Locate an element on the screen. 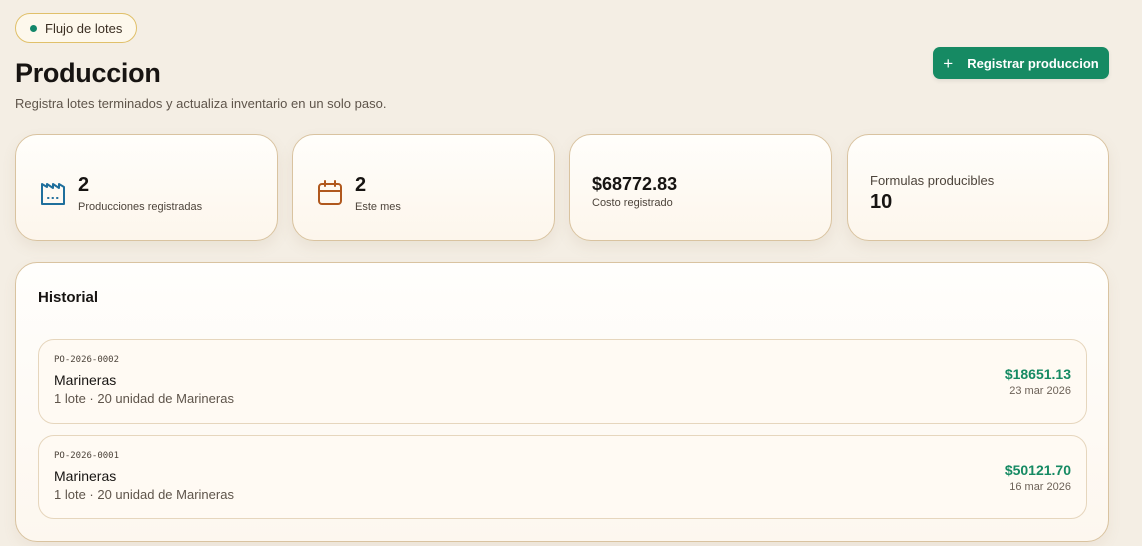  production-amount: $18651.13 is located at coordinates (1037, 374).